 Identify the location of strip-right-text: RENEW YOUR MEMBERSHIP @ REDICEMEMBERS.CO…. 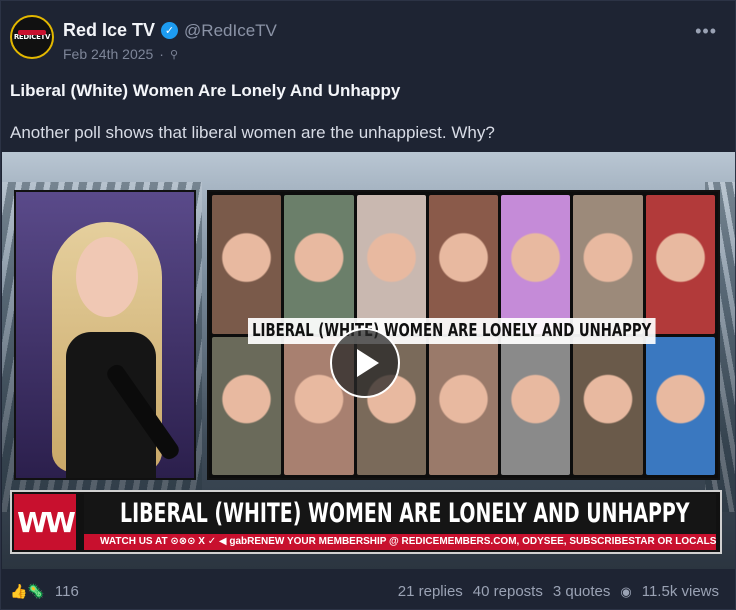
(481, 541).